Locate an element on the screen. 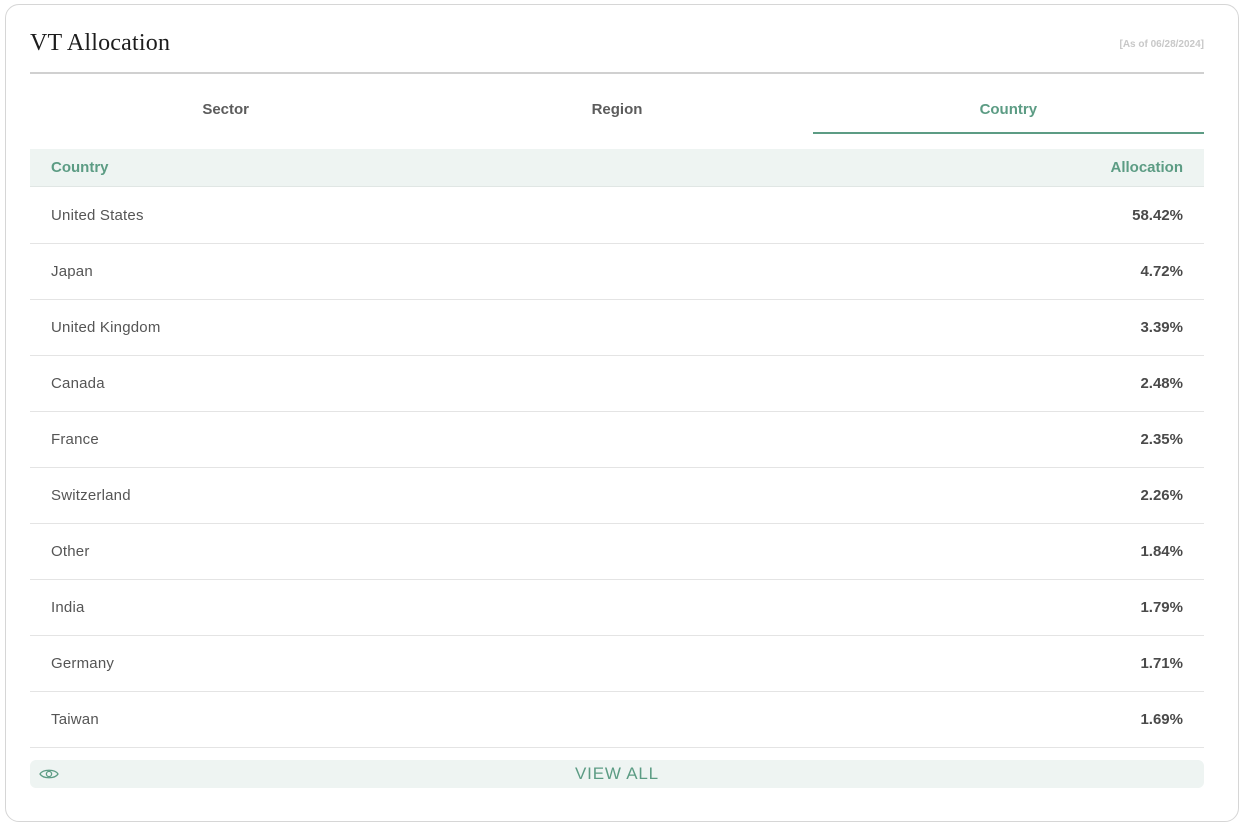 The height and width of the screenshot is (827, 1249). allocation-cell: 2.26% is located at coordinates (1161, 495).